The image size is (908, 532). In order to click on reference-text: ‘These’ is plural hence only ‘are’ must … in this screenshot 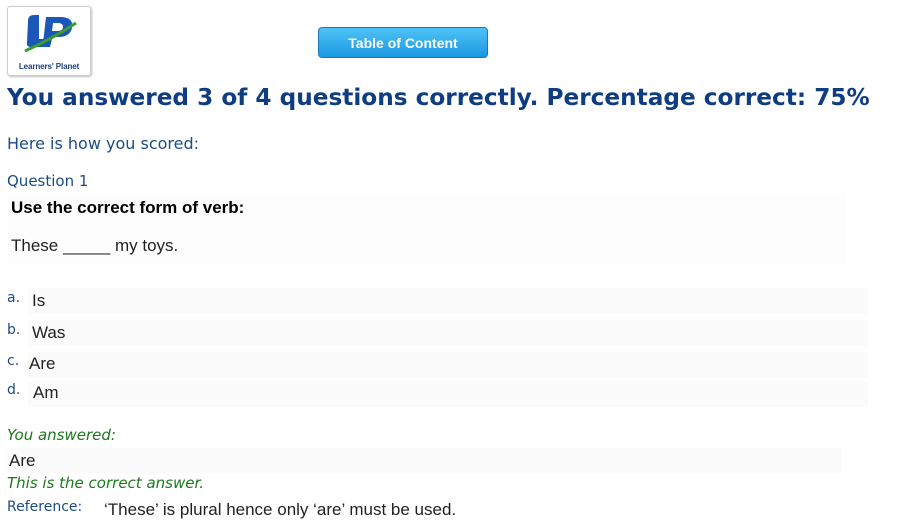, I will do `click(280, 509)`.